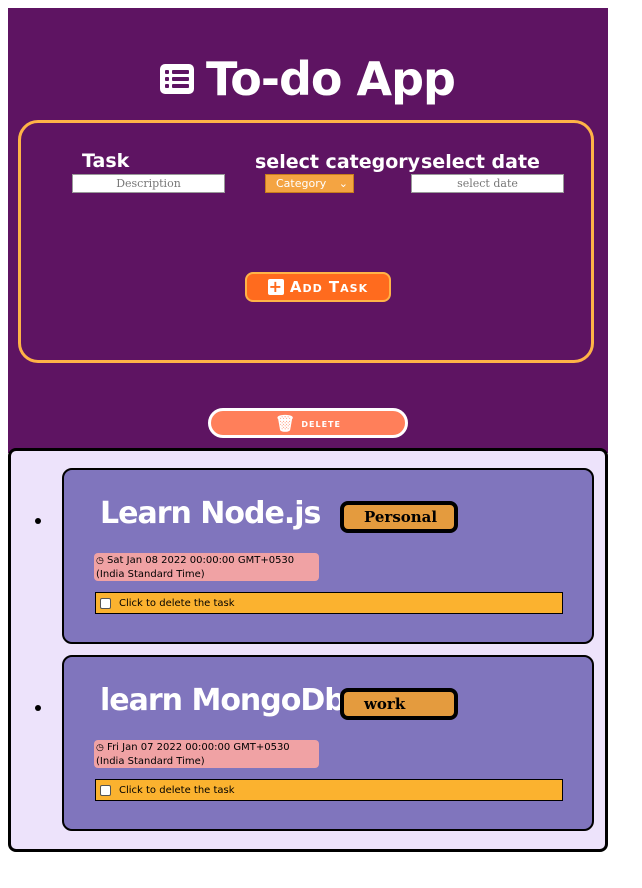  I want to click on plus-icon: +, so click(275, 286).